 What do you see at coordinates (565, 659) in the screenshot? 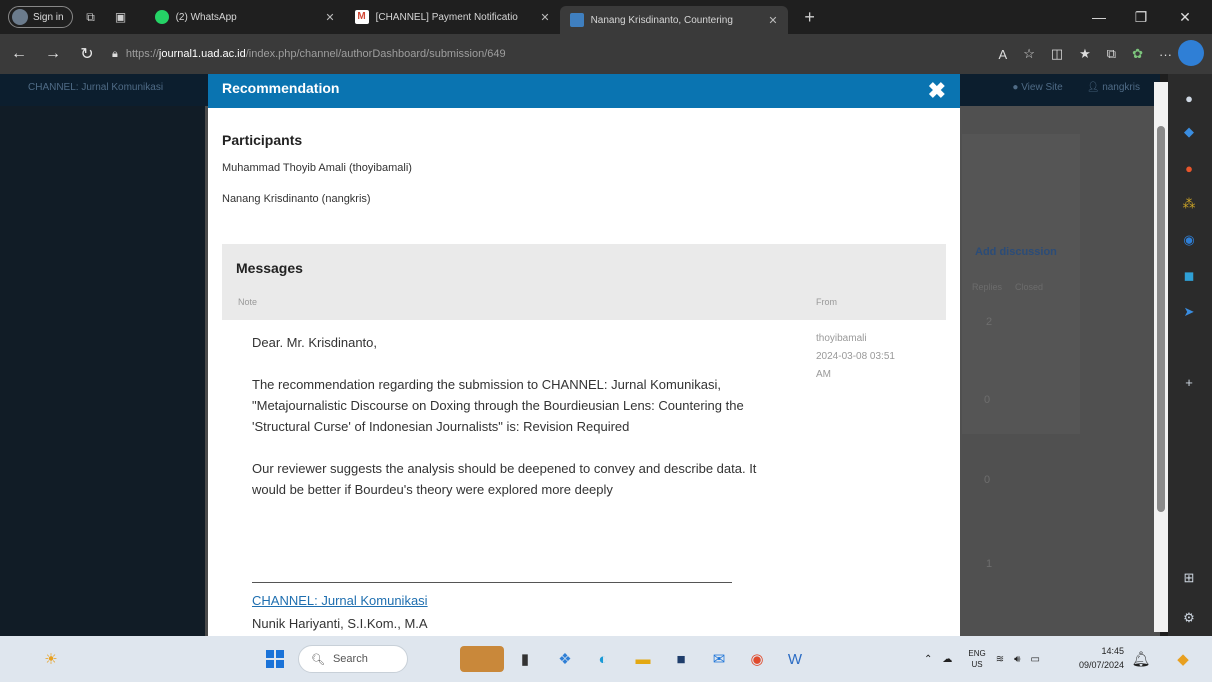
I see `teams-icon: ❖` at bounding box center [565, 659].